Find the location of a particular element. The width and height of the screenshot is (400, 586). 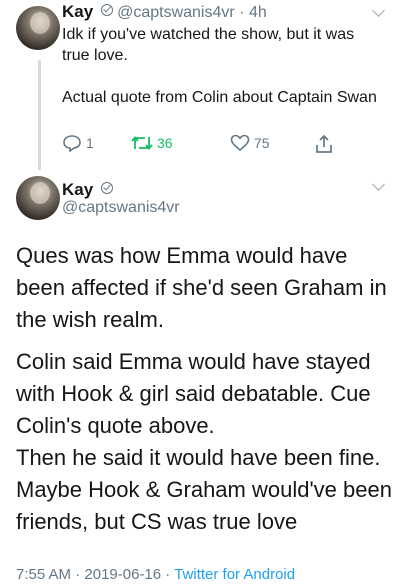

tweet-header: Kay is located at coordinates (87, 190).